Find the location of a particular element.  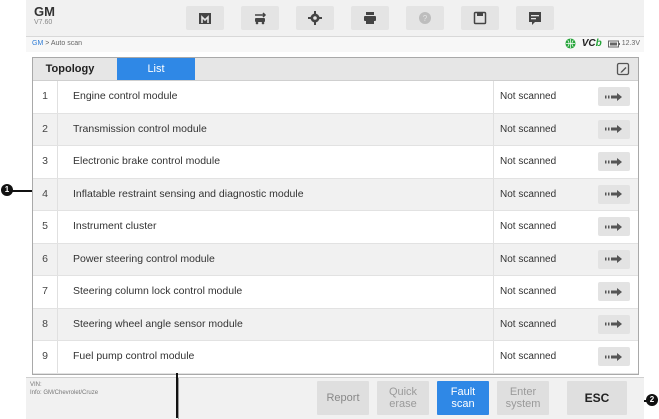

enter-system-label-line1: Enter is located at coordinates (523, 392).